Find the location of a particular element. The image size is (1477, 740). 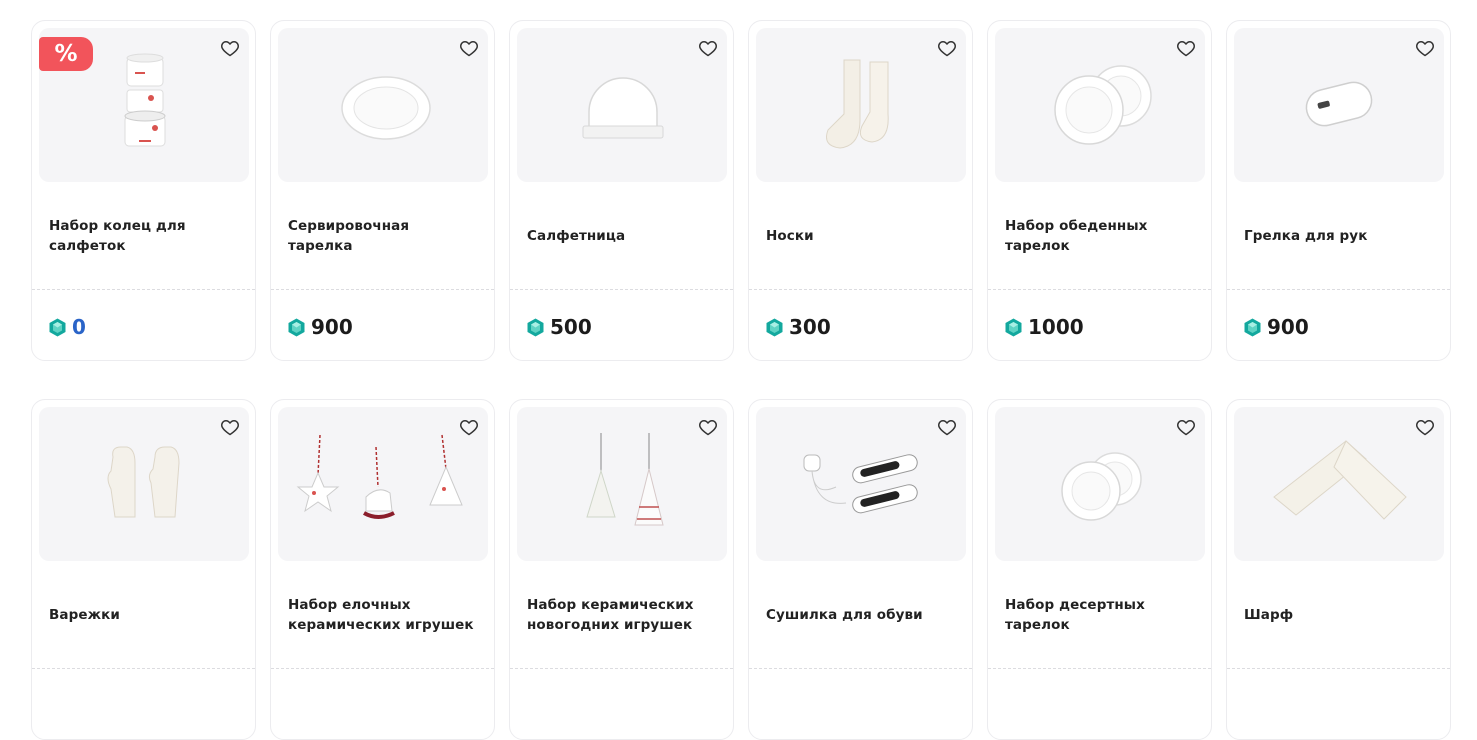

product-title: Носки is located at coordinates (790, 236).